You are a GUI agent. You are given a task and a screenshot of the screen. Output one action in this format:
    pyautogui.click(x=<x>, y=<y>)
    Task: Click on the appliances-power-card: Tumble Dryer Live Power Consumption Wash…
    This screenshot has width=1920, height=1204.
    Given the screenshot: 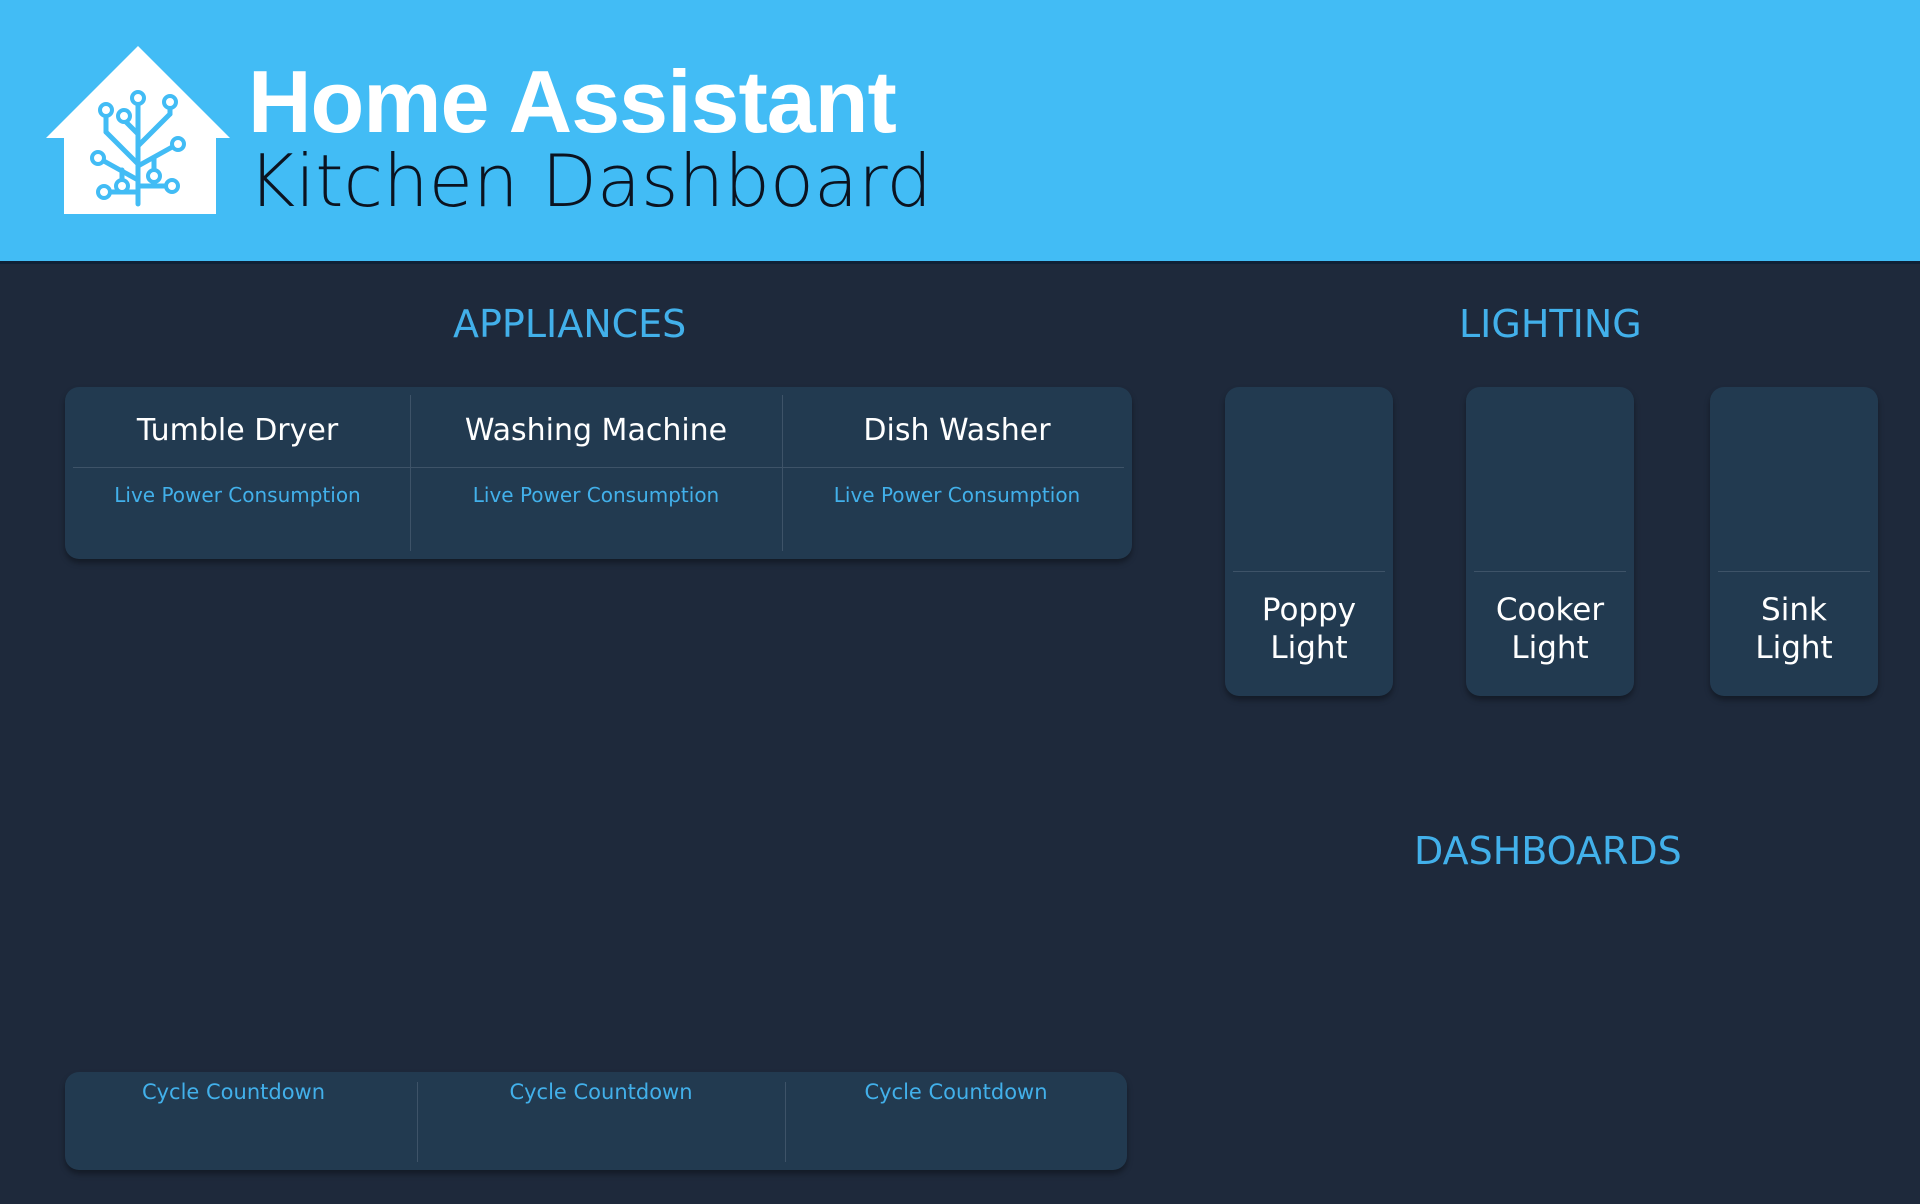 What is the action you would take?
    pyautogui.click(x=598, y=473)
    